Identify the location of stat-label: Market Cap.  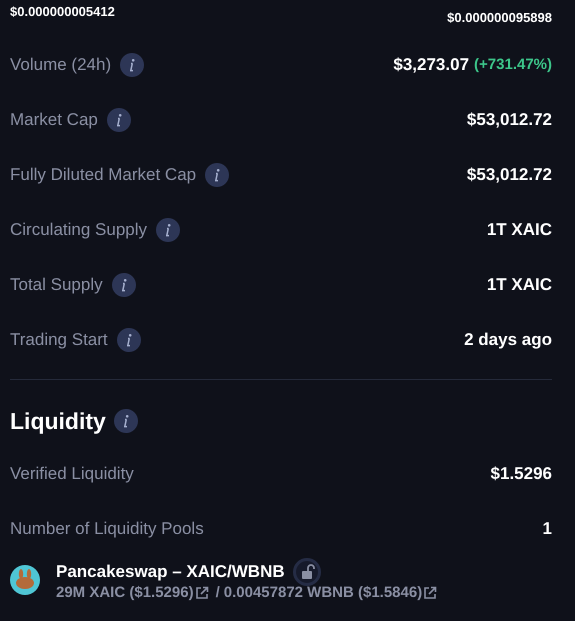
(54, 120).